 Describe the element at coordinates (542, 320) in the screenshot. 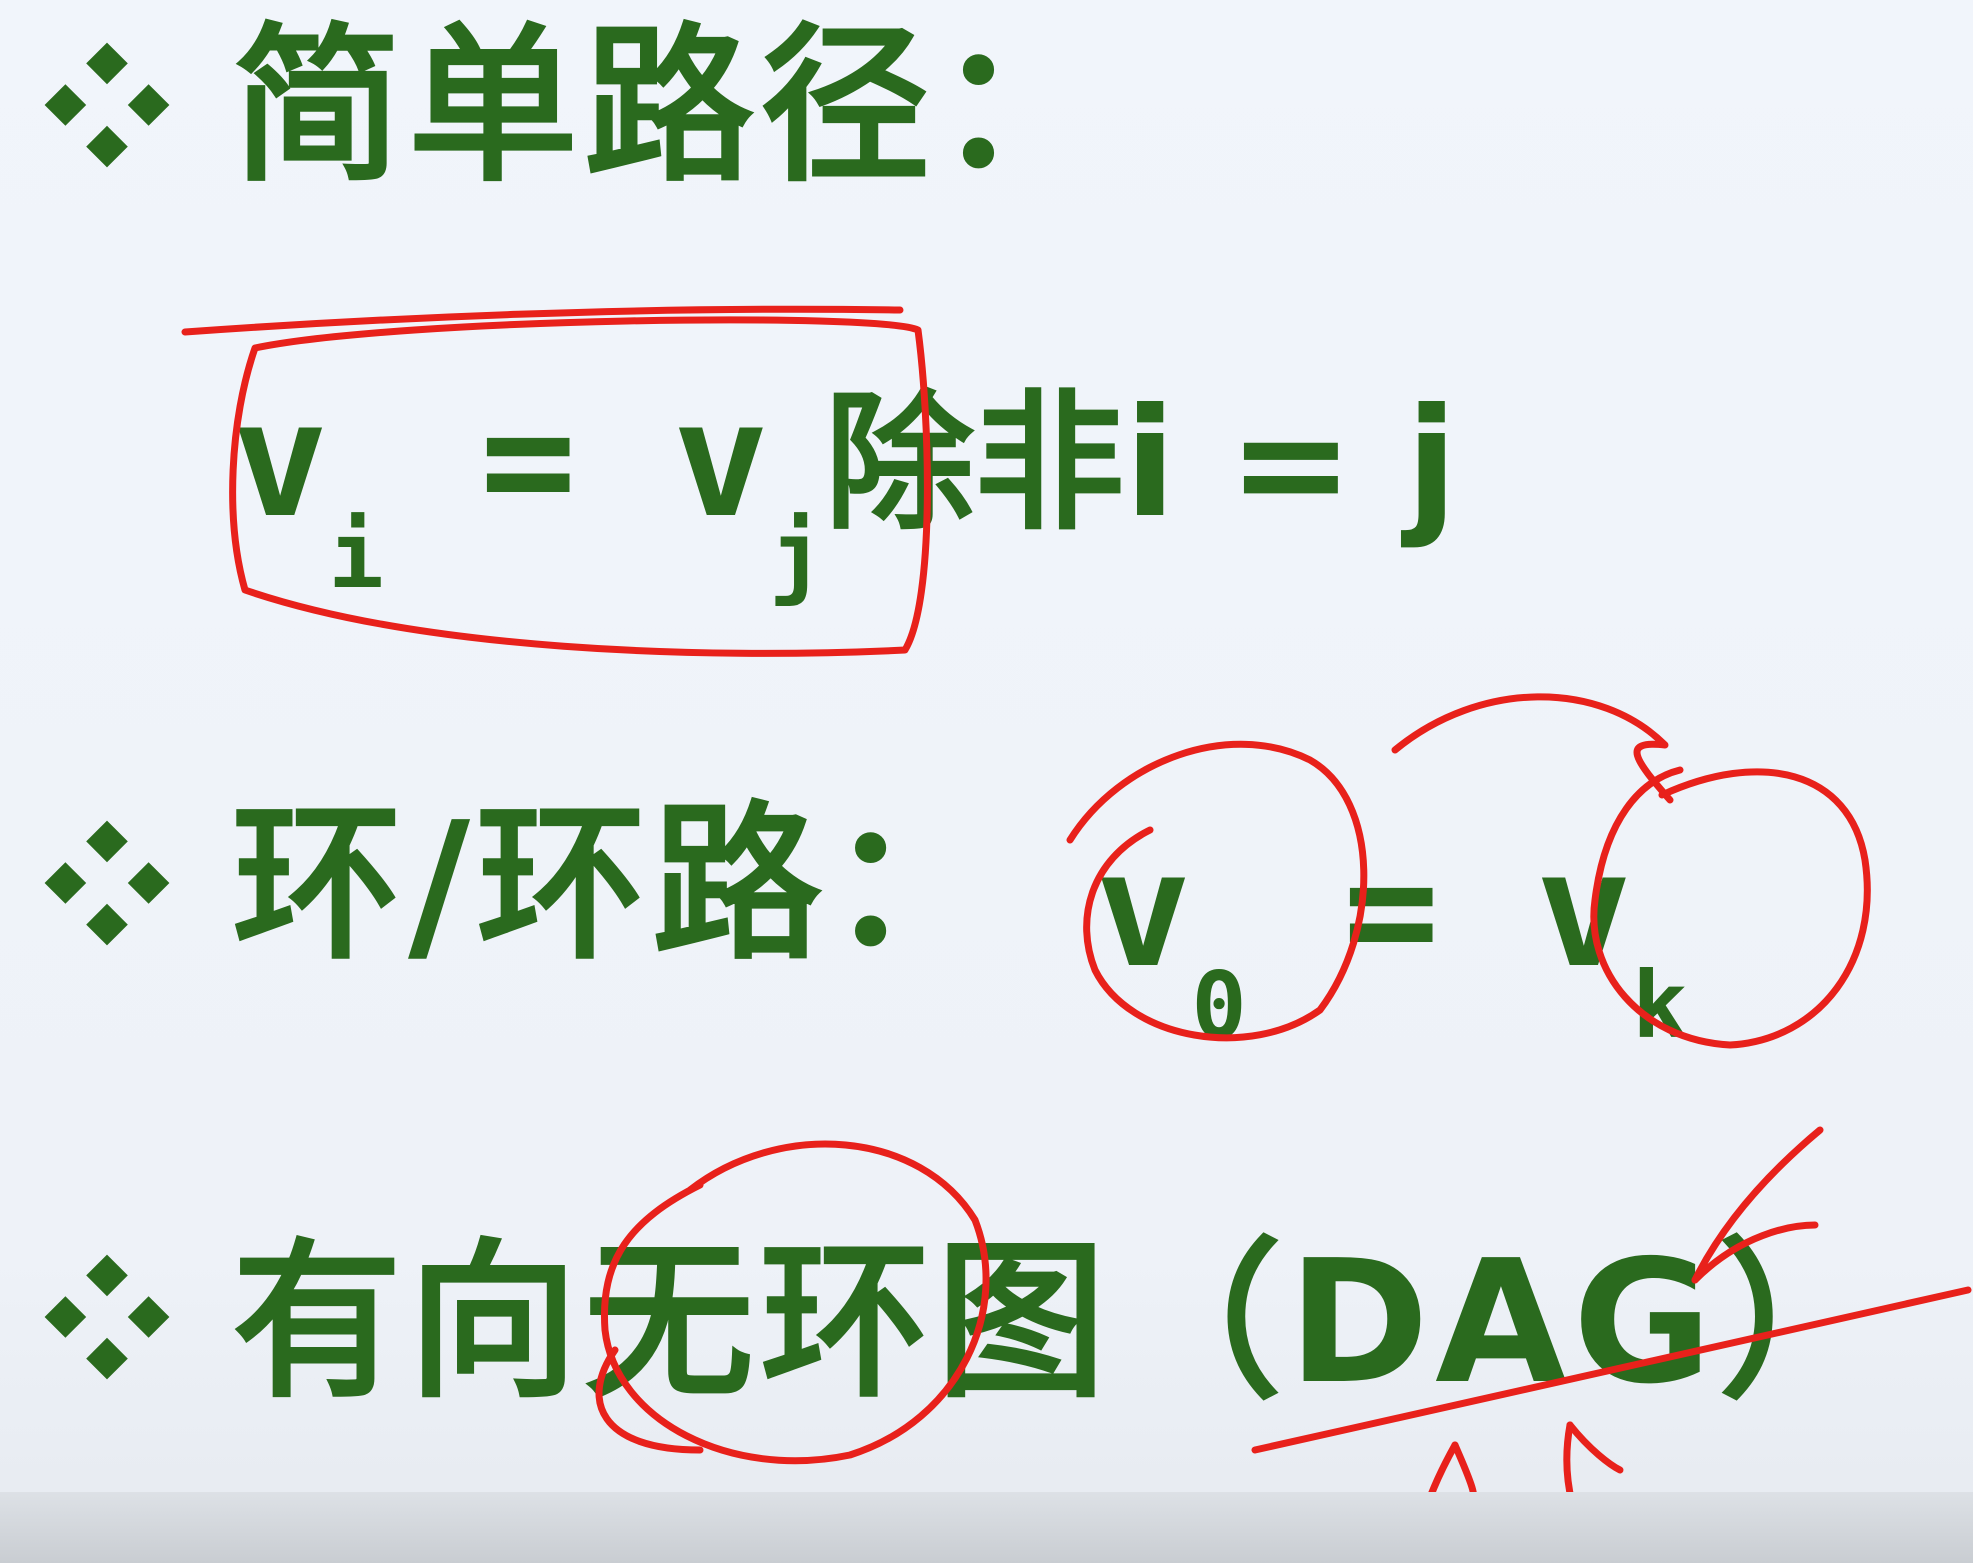

I see `annotation-overline` at that location.